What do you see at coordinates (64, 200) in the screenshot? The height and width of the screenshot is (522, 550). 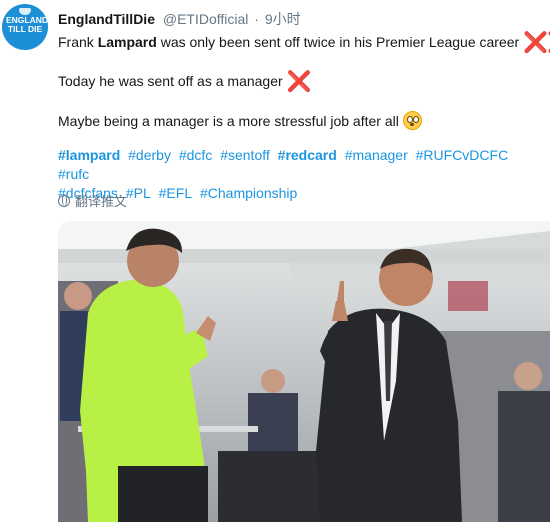 I see `globe-icon` at bounding box center [64, 200].